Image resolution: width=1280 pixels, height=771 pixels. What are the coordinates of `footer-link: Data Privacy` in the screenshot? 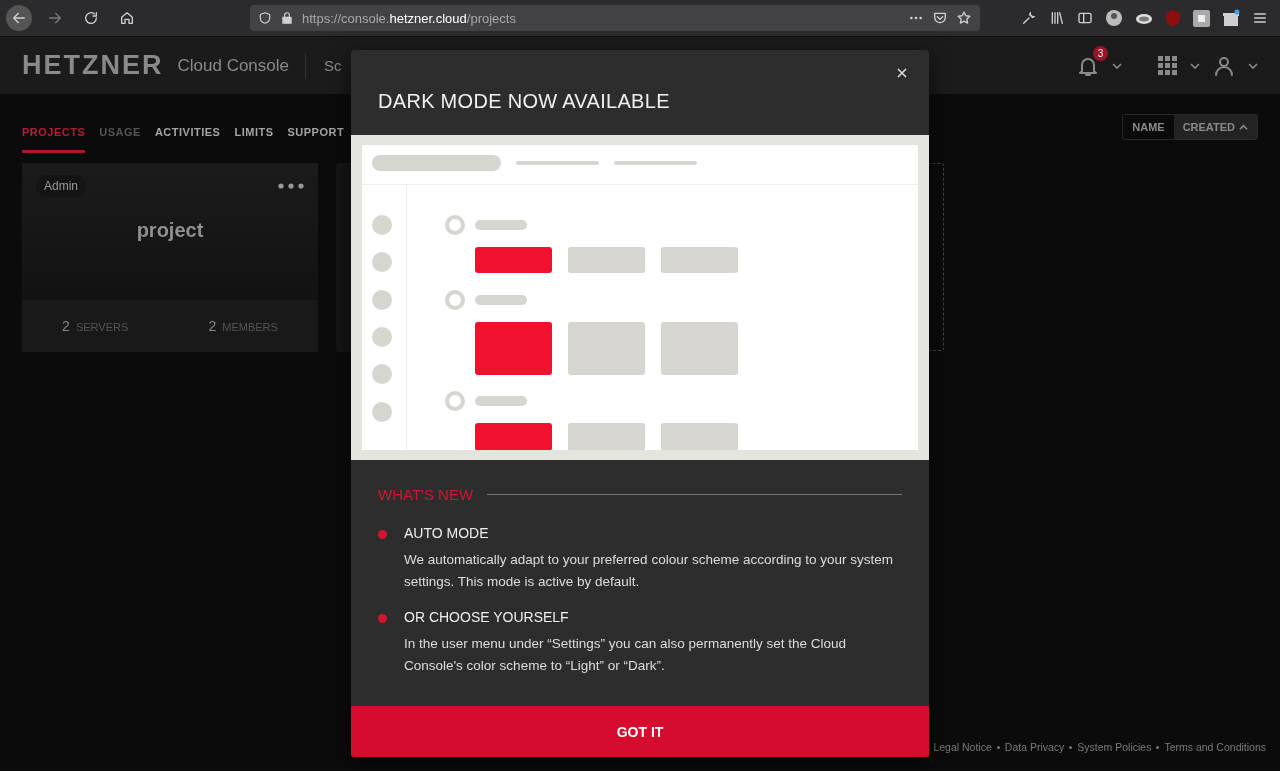 It's located at (1034, 747).